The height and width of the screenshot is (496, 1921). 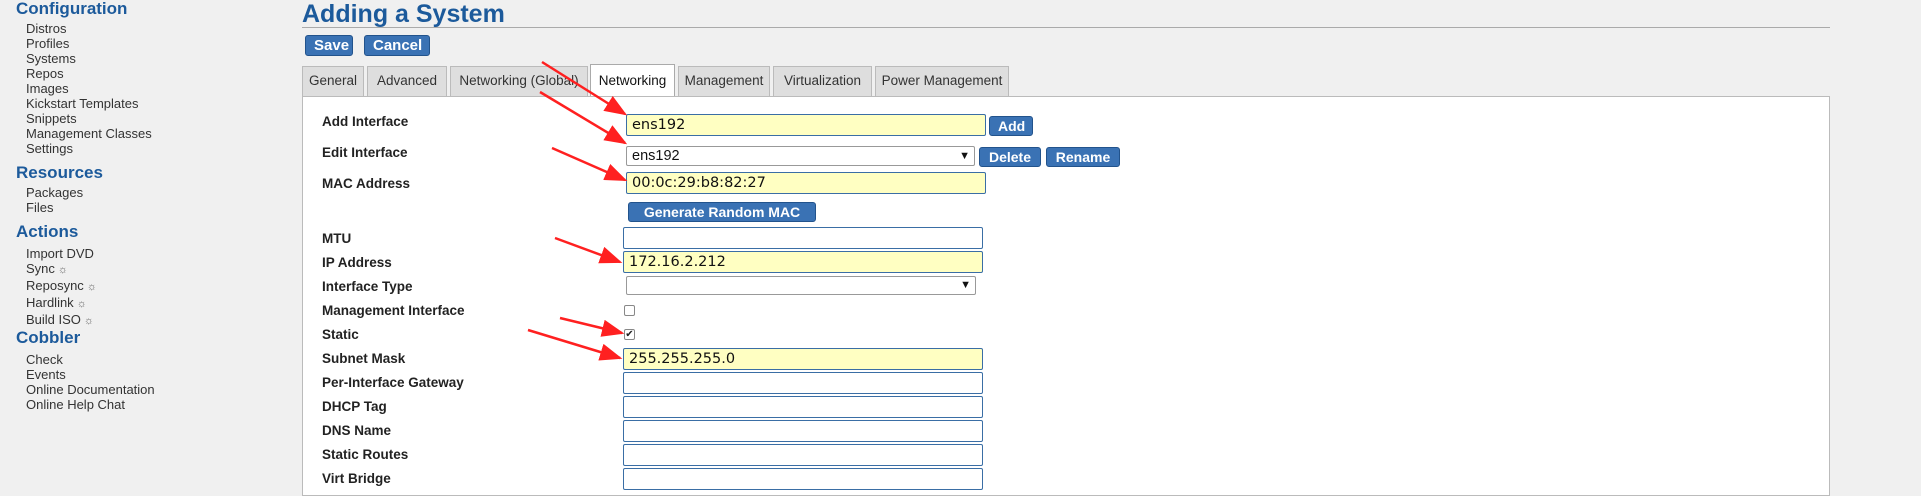 I want to click on tab-advanced: Advanced, so click(x=407, y=81).